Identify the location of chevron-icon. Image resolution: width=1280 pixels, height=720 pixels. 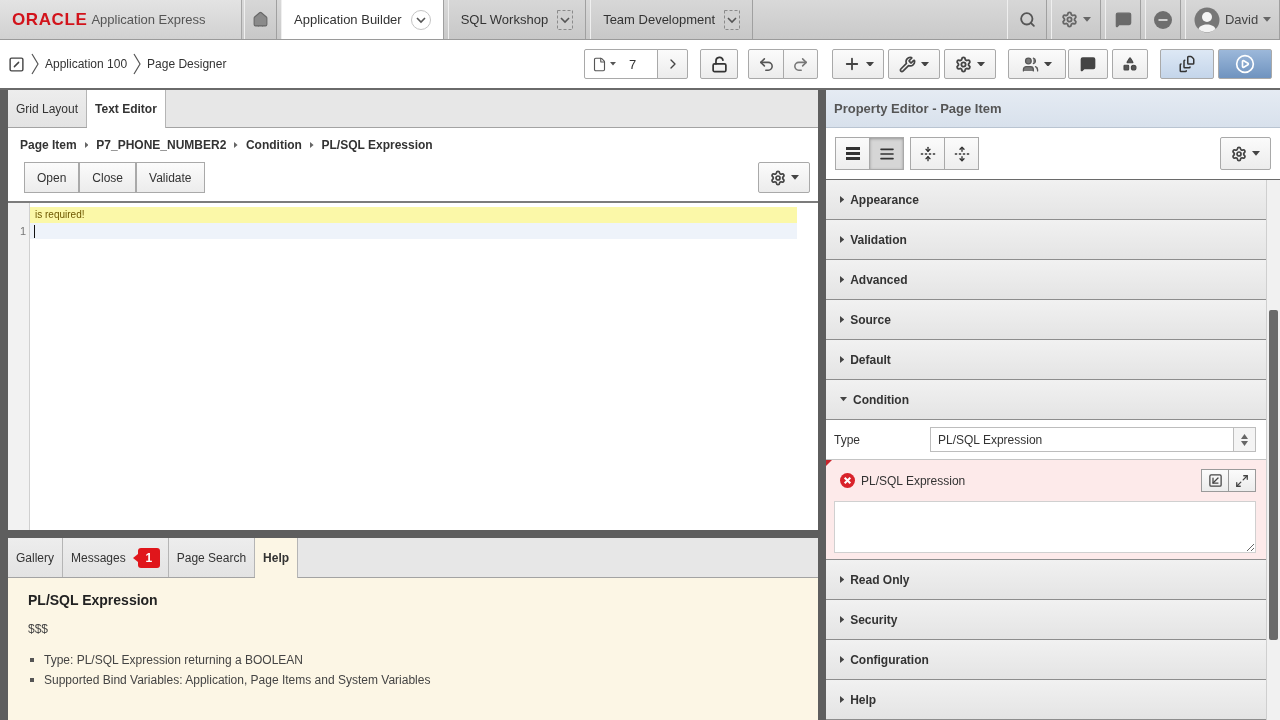
(137, 64).